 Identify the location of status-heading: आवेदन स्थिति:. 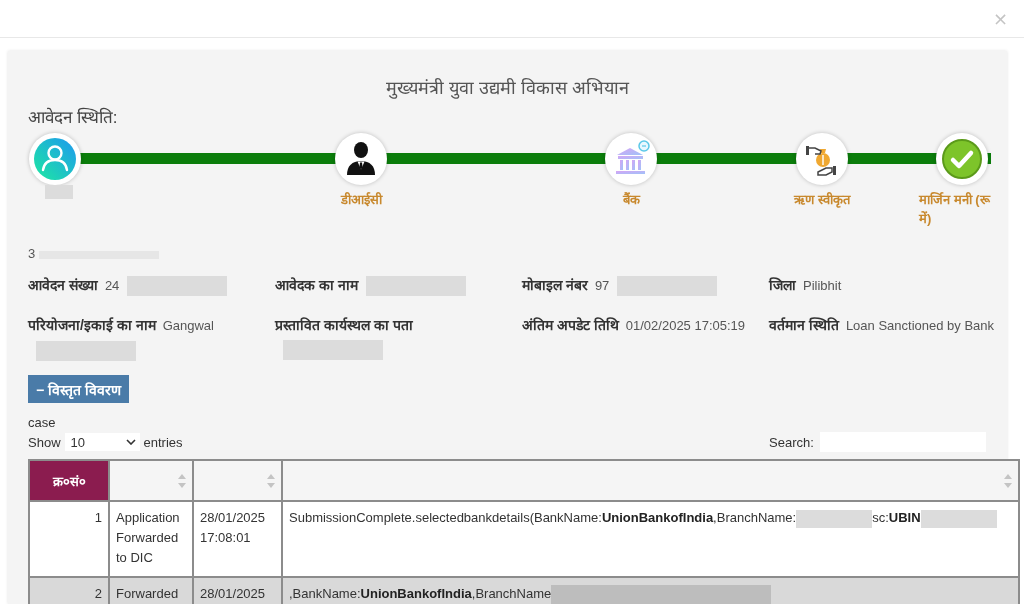
(73, 118).